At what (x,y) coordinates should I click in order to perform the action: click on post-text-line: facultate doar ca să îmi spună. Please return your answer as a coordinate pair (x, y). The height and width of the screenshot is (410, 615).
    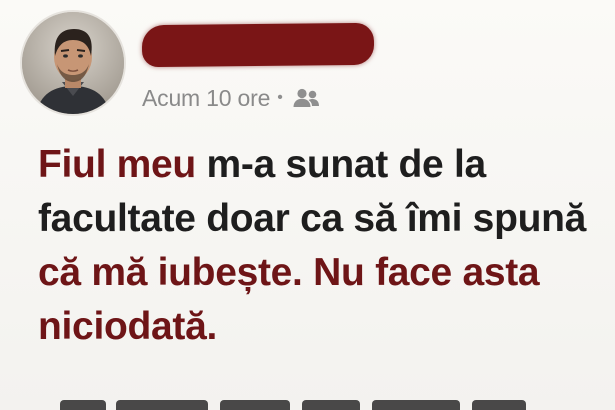
    Looking at the image, I should click on (323, 219).